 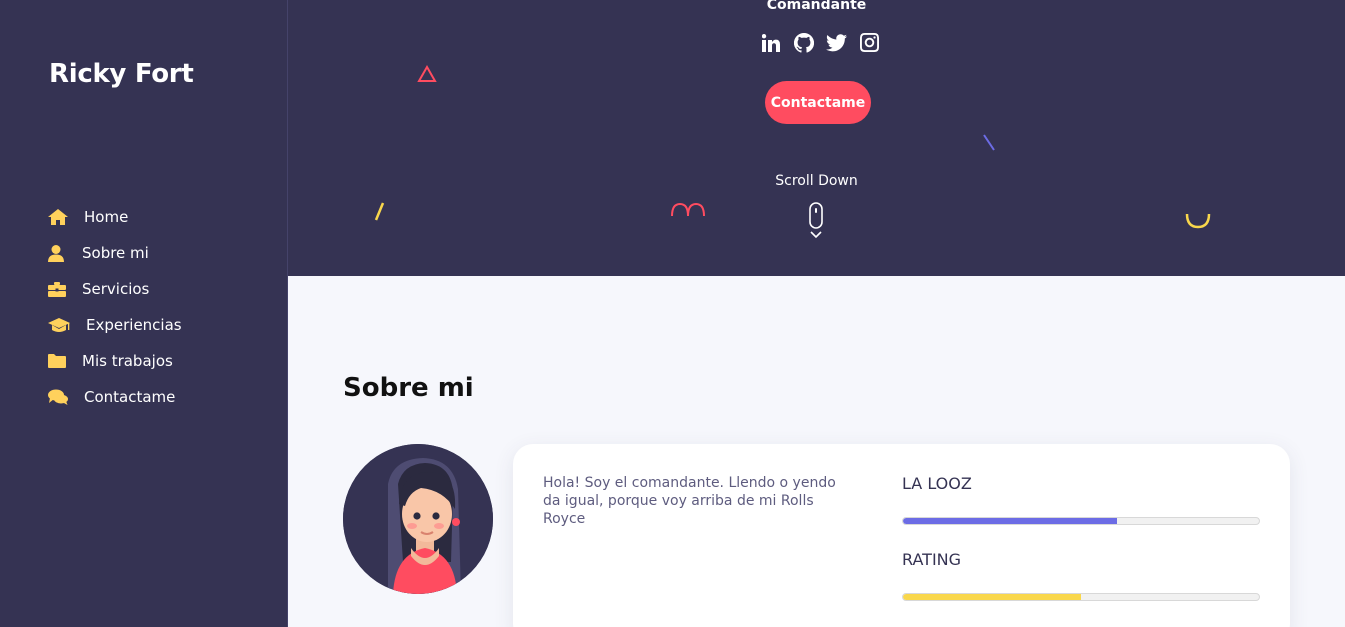 I want to click on sidebar-item-label: Contactame, so click(x=130, y=397).